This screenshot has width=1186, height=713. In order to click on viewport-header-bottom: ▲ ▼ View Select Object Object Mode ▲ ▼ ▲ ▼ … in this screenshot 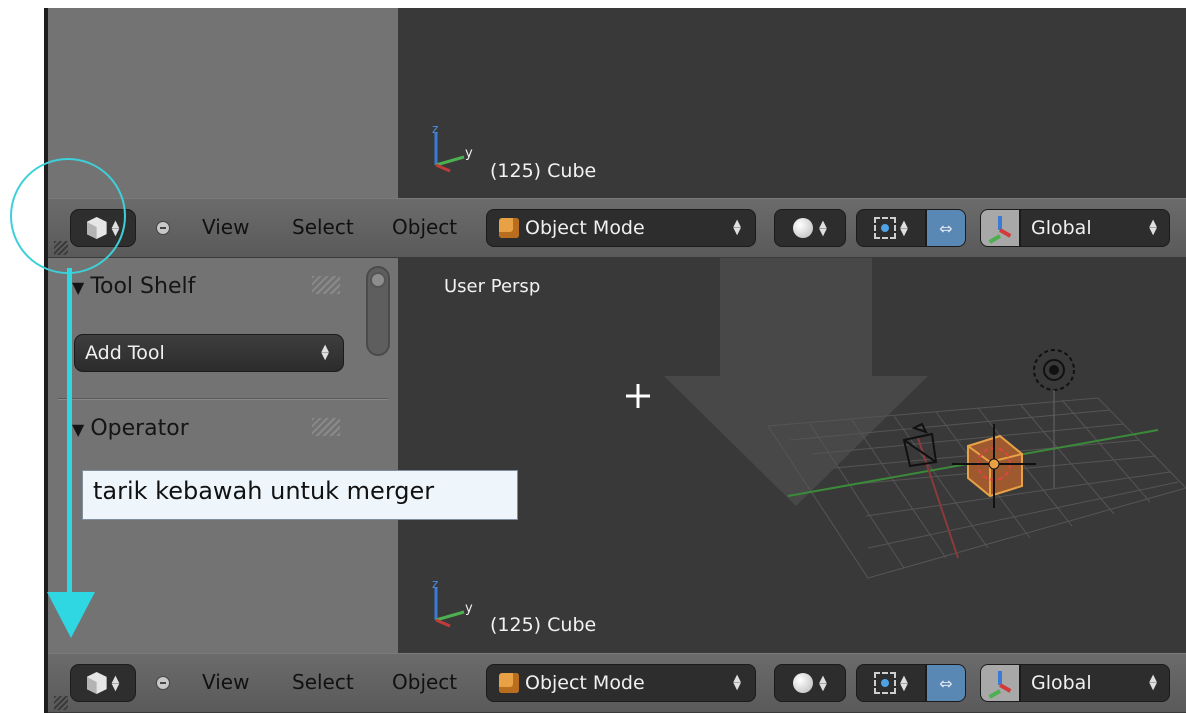, I will do `click(617, 683)`.